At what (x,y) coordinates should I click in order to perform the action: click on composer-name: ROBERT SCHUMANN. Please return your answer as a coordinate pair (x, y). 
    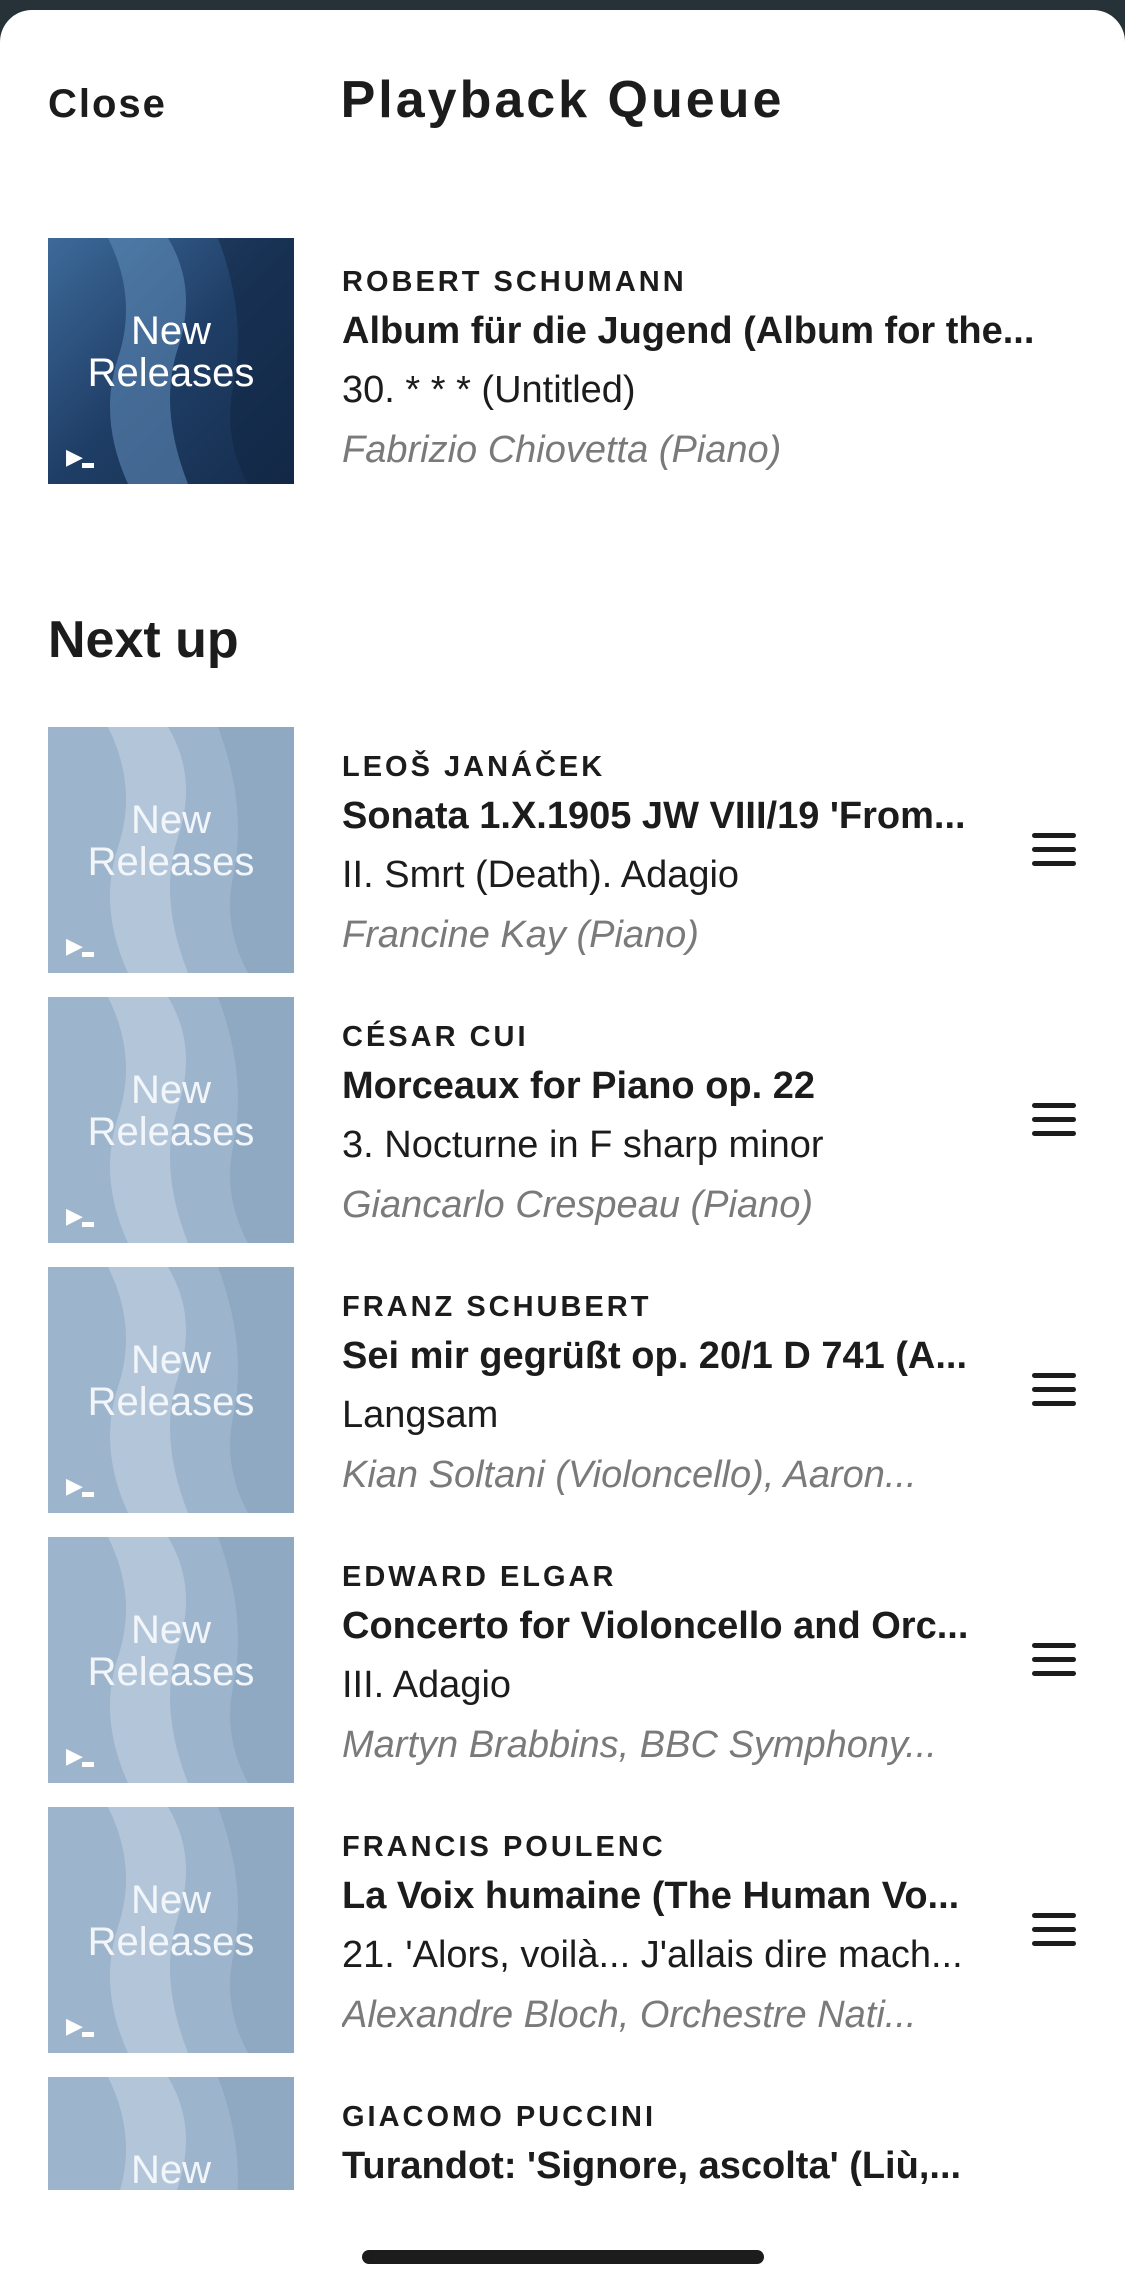
    Looking at the image, I should click on (514, 282).